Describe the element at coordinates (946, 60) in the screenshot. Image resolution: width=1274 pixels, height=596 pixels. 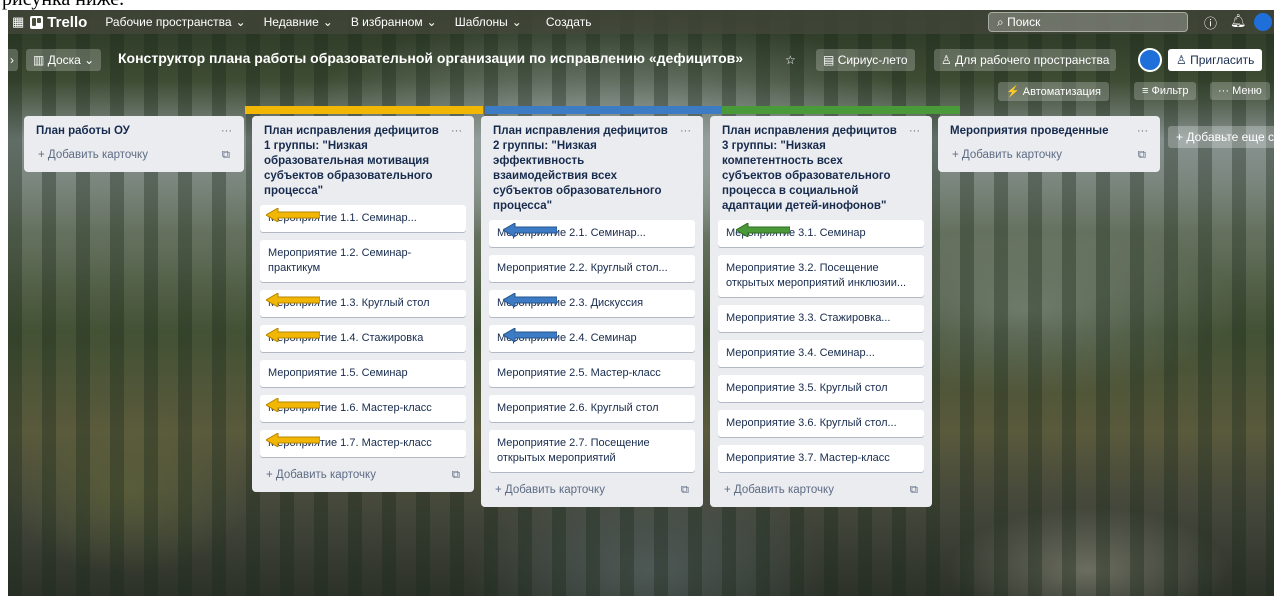
I see `people-icon: ♙` at that location.